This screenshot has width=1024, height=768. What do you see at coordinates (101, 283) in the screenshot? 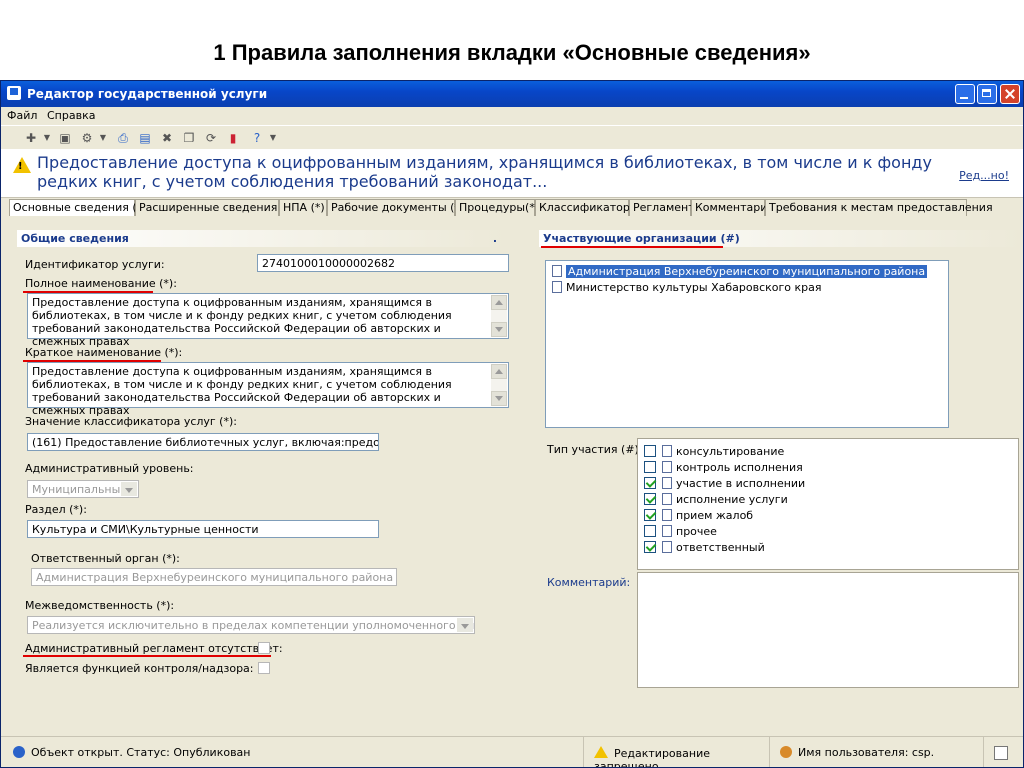
I see `full-name-label: Полное наименование (*):` at bounding box center [101, 283].